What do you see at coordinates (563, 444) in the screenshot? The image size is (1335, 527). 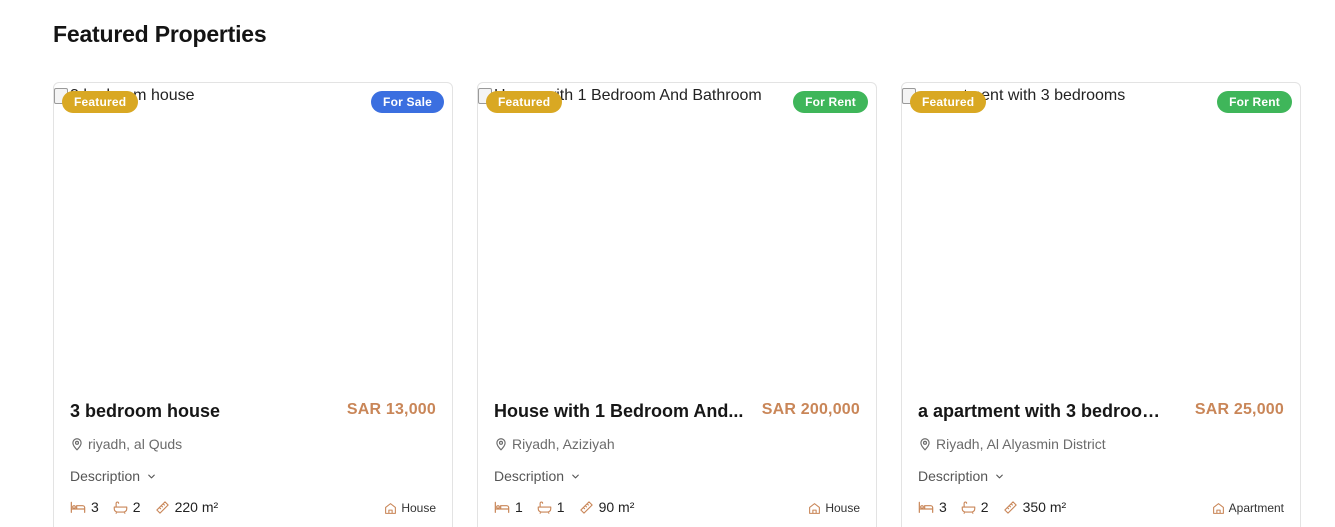 I see `location-text: Riyadh, Aziziyah` at bounding box center [563, 444].